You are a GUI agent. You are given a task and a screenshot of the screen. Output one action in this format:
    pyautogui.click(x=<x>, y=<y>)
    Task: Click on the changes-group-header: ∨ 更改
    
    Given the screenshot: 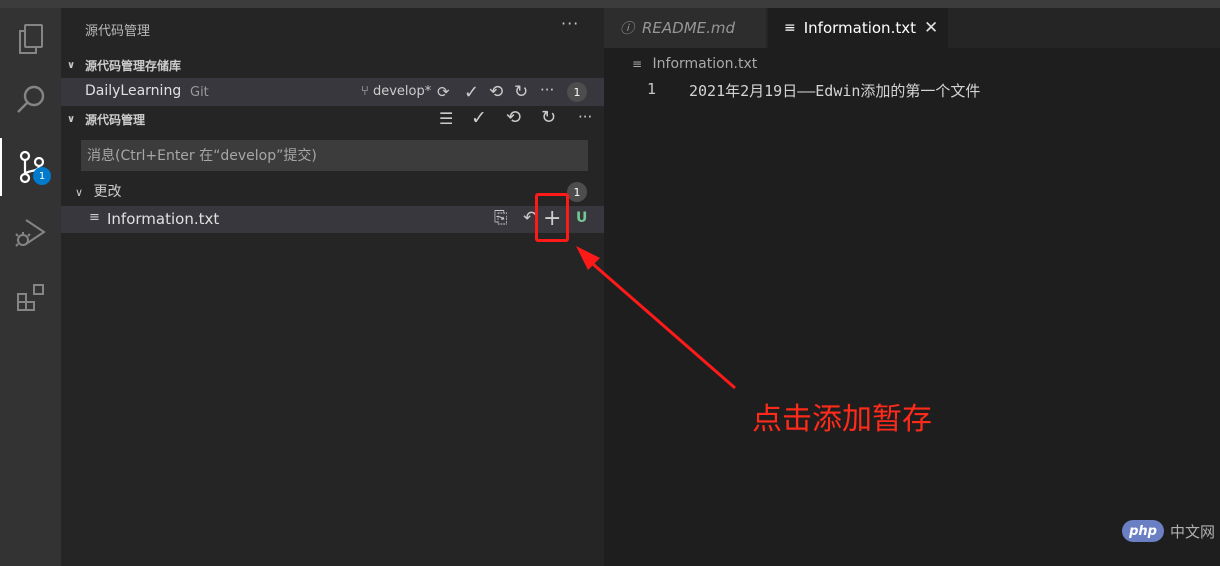 What is the action you would take?
    pyautogui.click(x=98, y=191)
    